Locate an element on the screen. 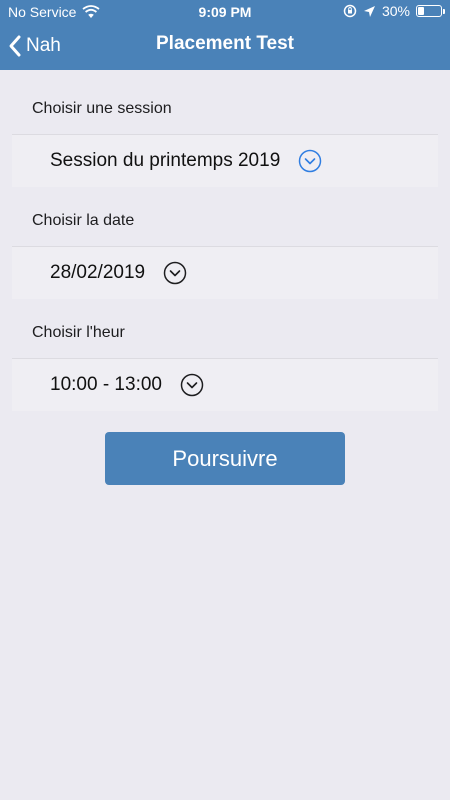  back-button: Nah is located at coordinates (34, 46).